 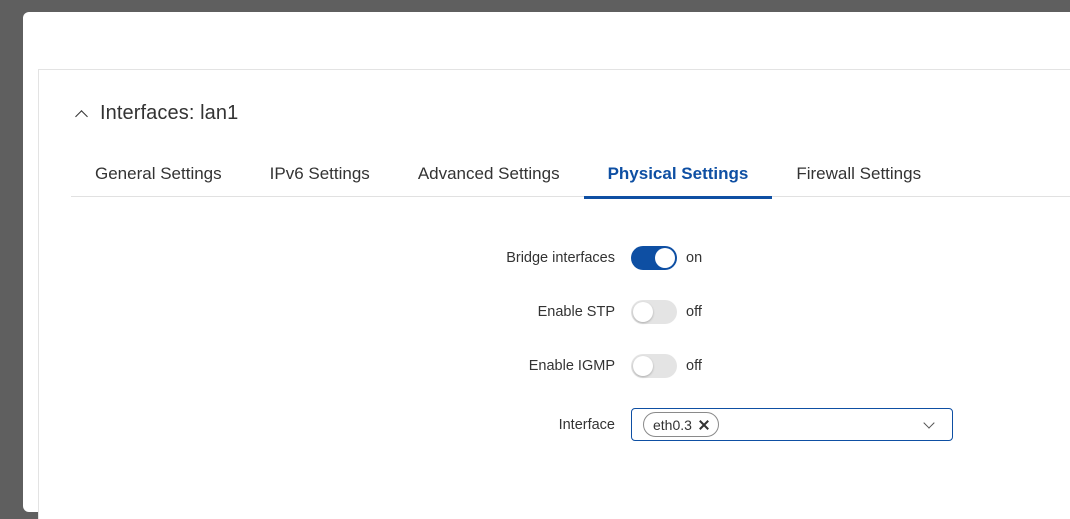 What do you see at coordinates (546, 424) in the screenshot?
I see `interface-row: Interface eth0.3` at bounding box center [546, 424].